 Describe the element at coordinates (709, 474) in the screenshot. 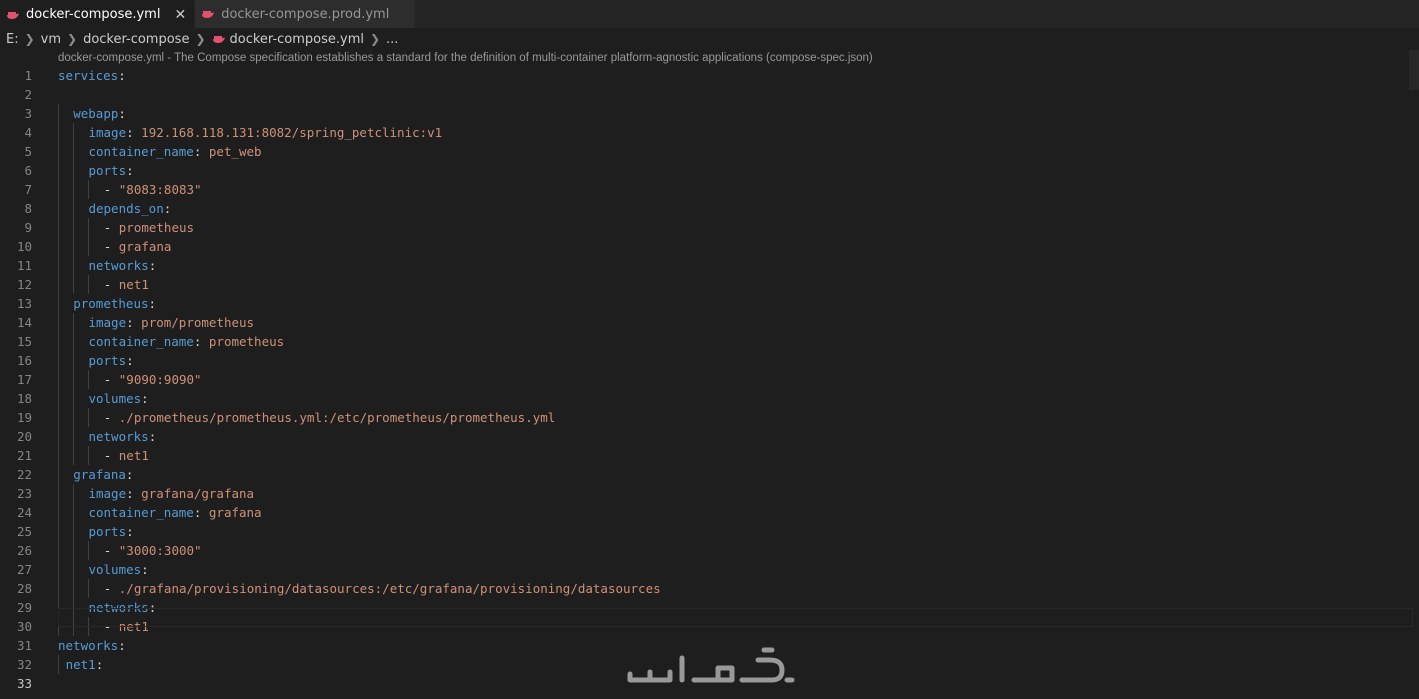

I see `code-line: 22 grafana:` at that location.